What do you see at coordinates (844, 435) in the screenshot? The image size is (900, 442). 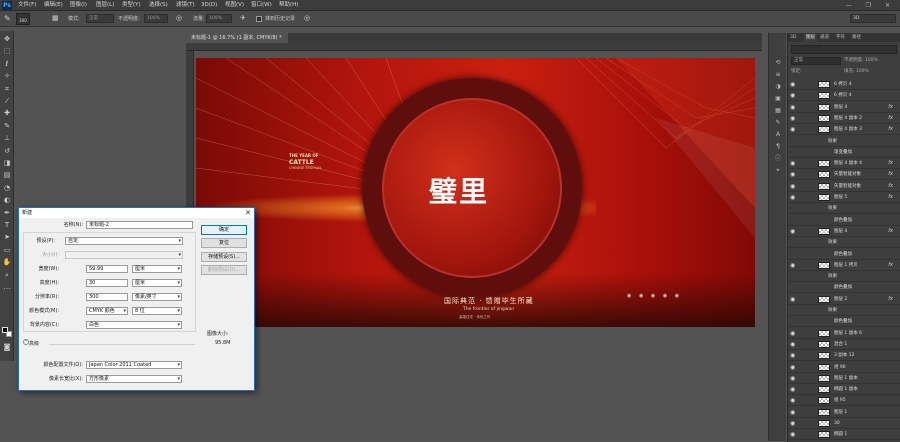 I see `layer-row: ◉ 椭圆 1` at bounding box center [844, 435].